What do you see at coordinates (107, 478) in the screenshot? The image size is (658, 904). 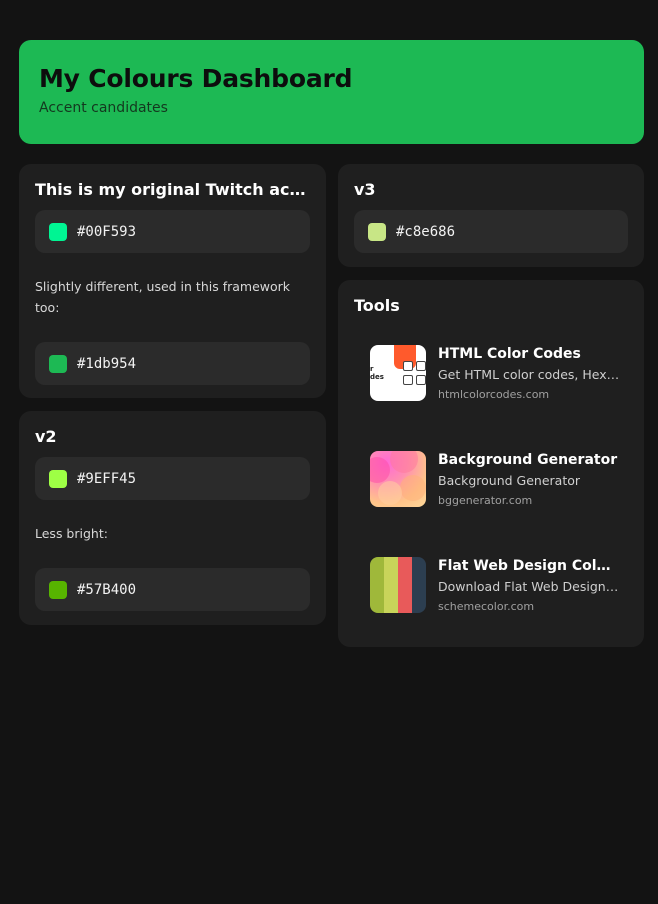 I see `color-hex: #9EFF45` at bounding box center [107, 478].